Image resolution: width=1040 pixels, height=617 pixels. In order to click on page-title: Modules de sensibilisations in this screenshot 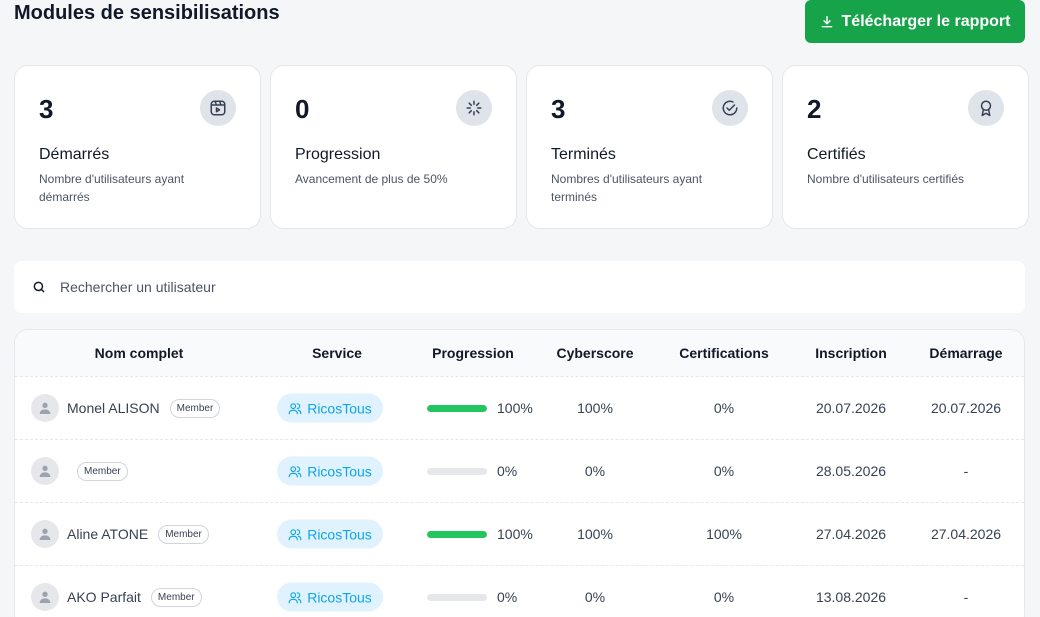, I will do `click(147, 13)`.